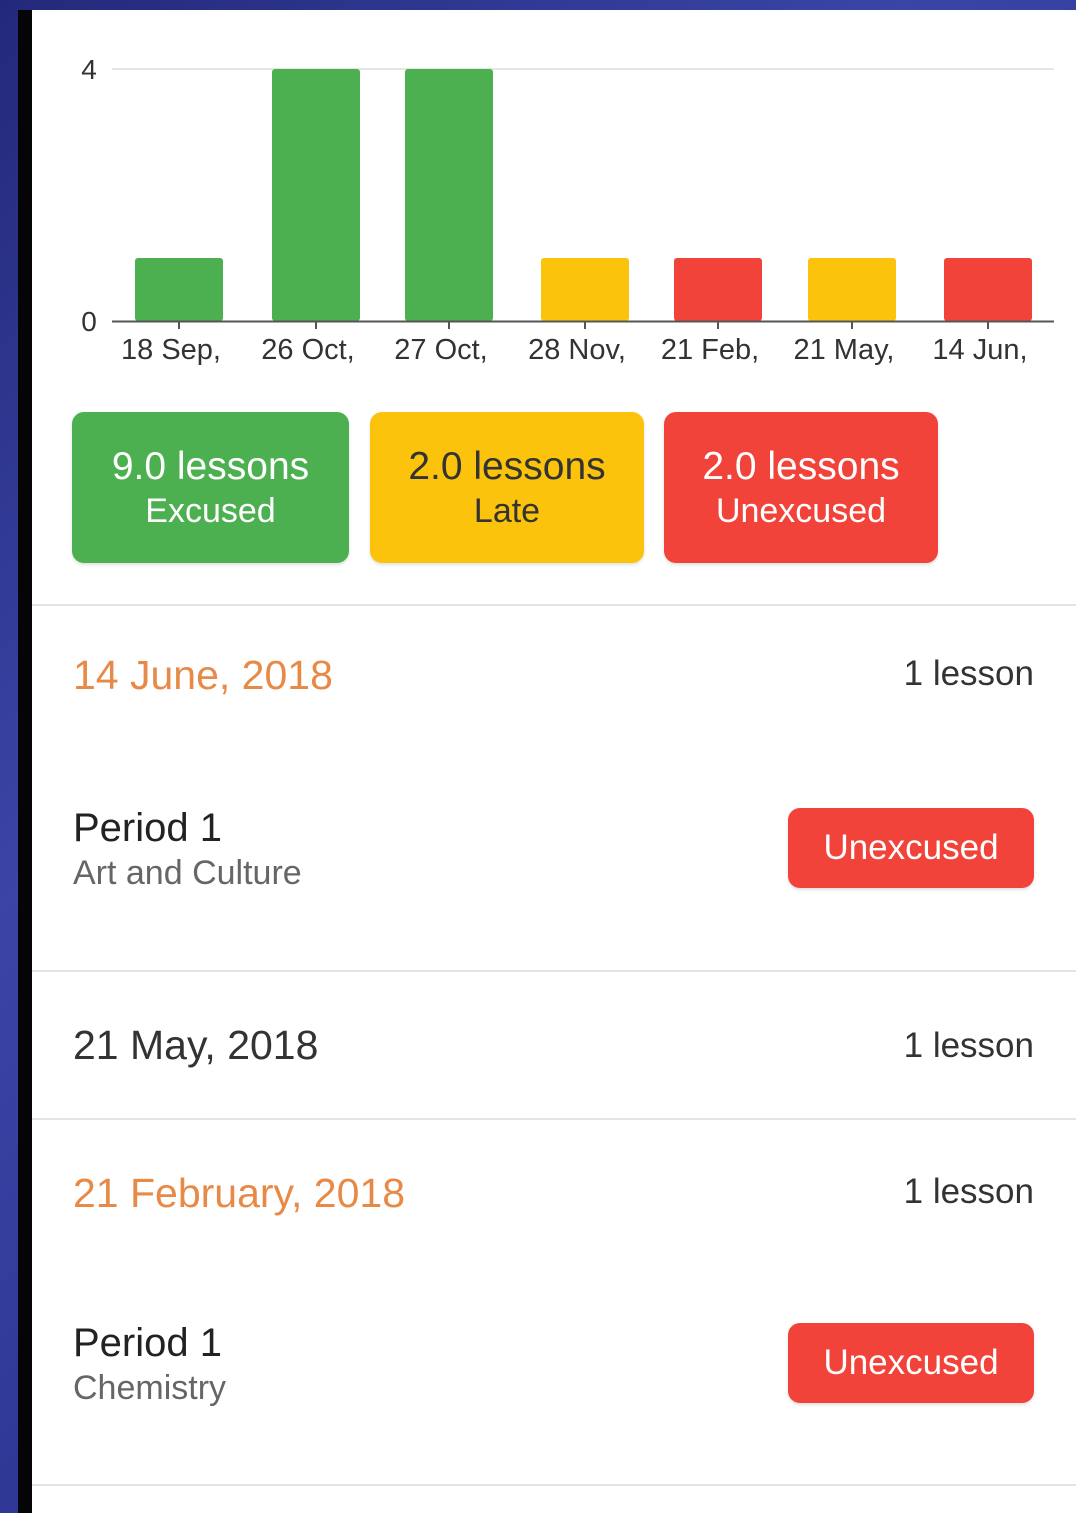 The width and height of the screenshot is (1076, 1513). What do you see at coordinates (308, 350) in the screenshot?
I see `chart-x-tick-label: 26 Oct,` at bounding box center [308, 350].